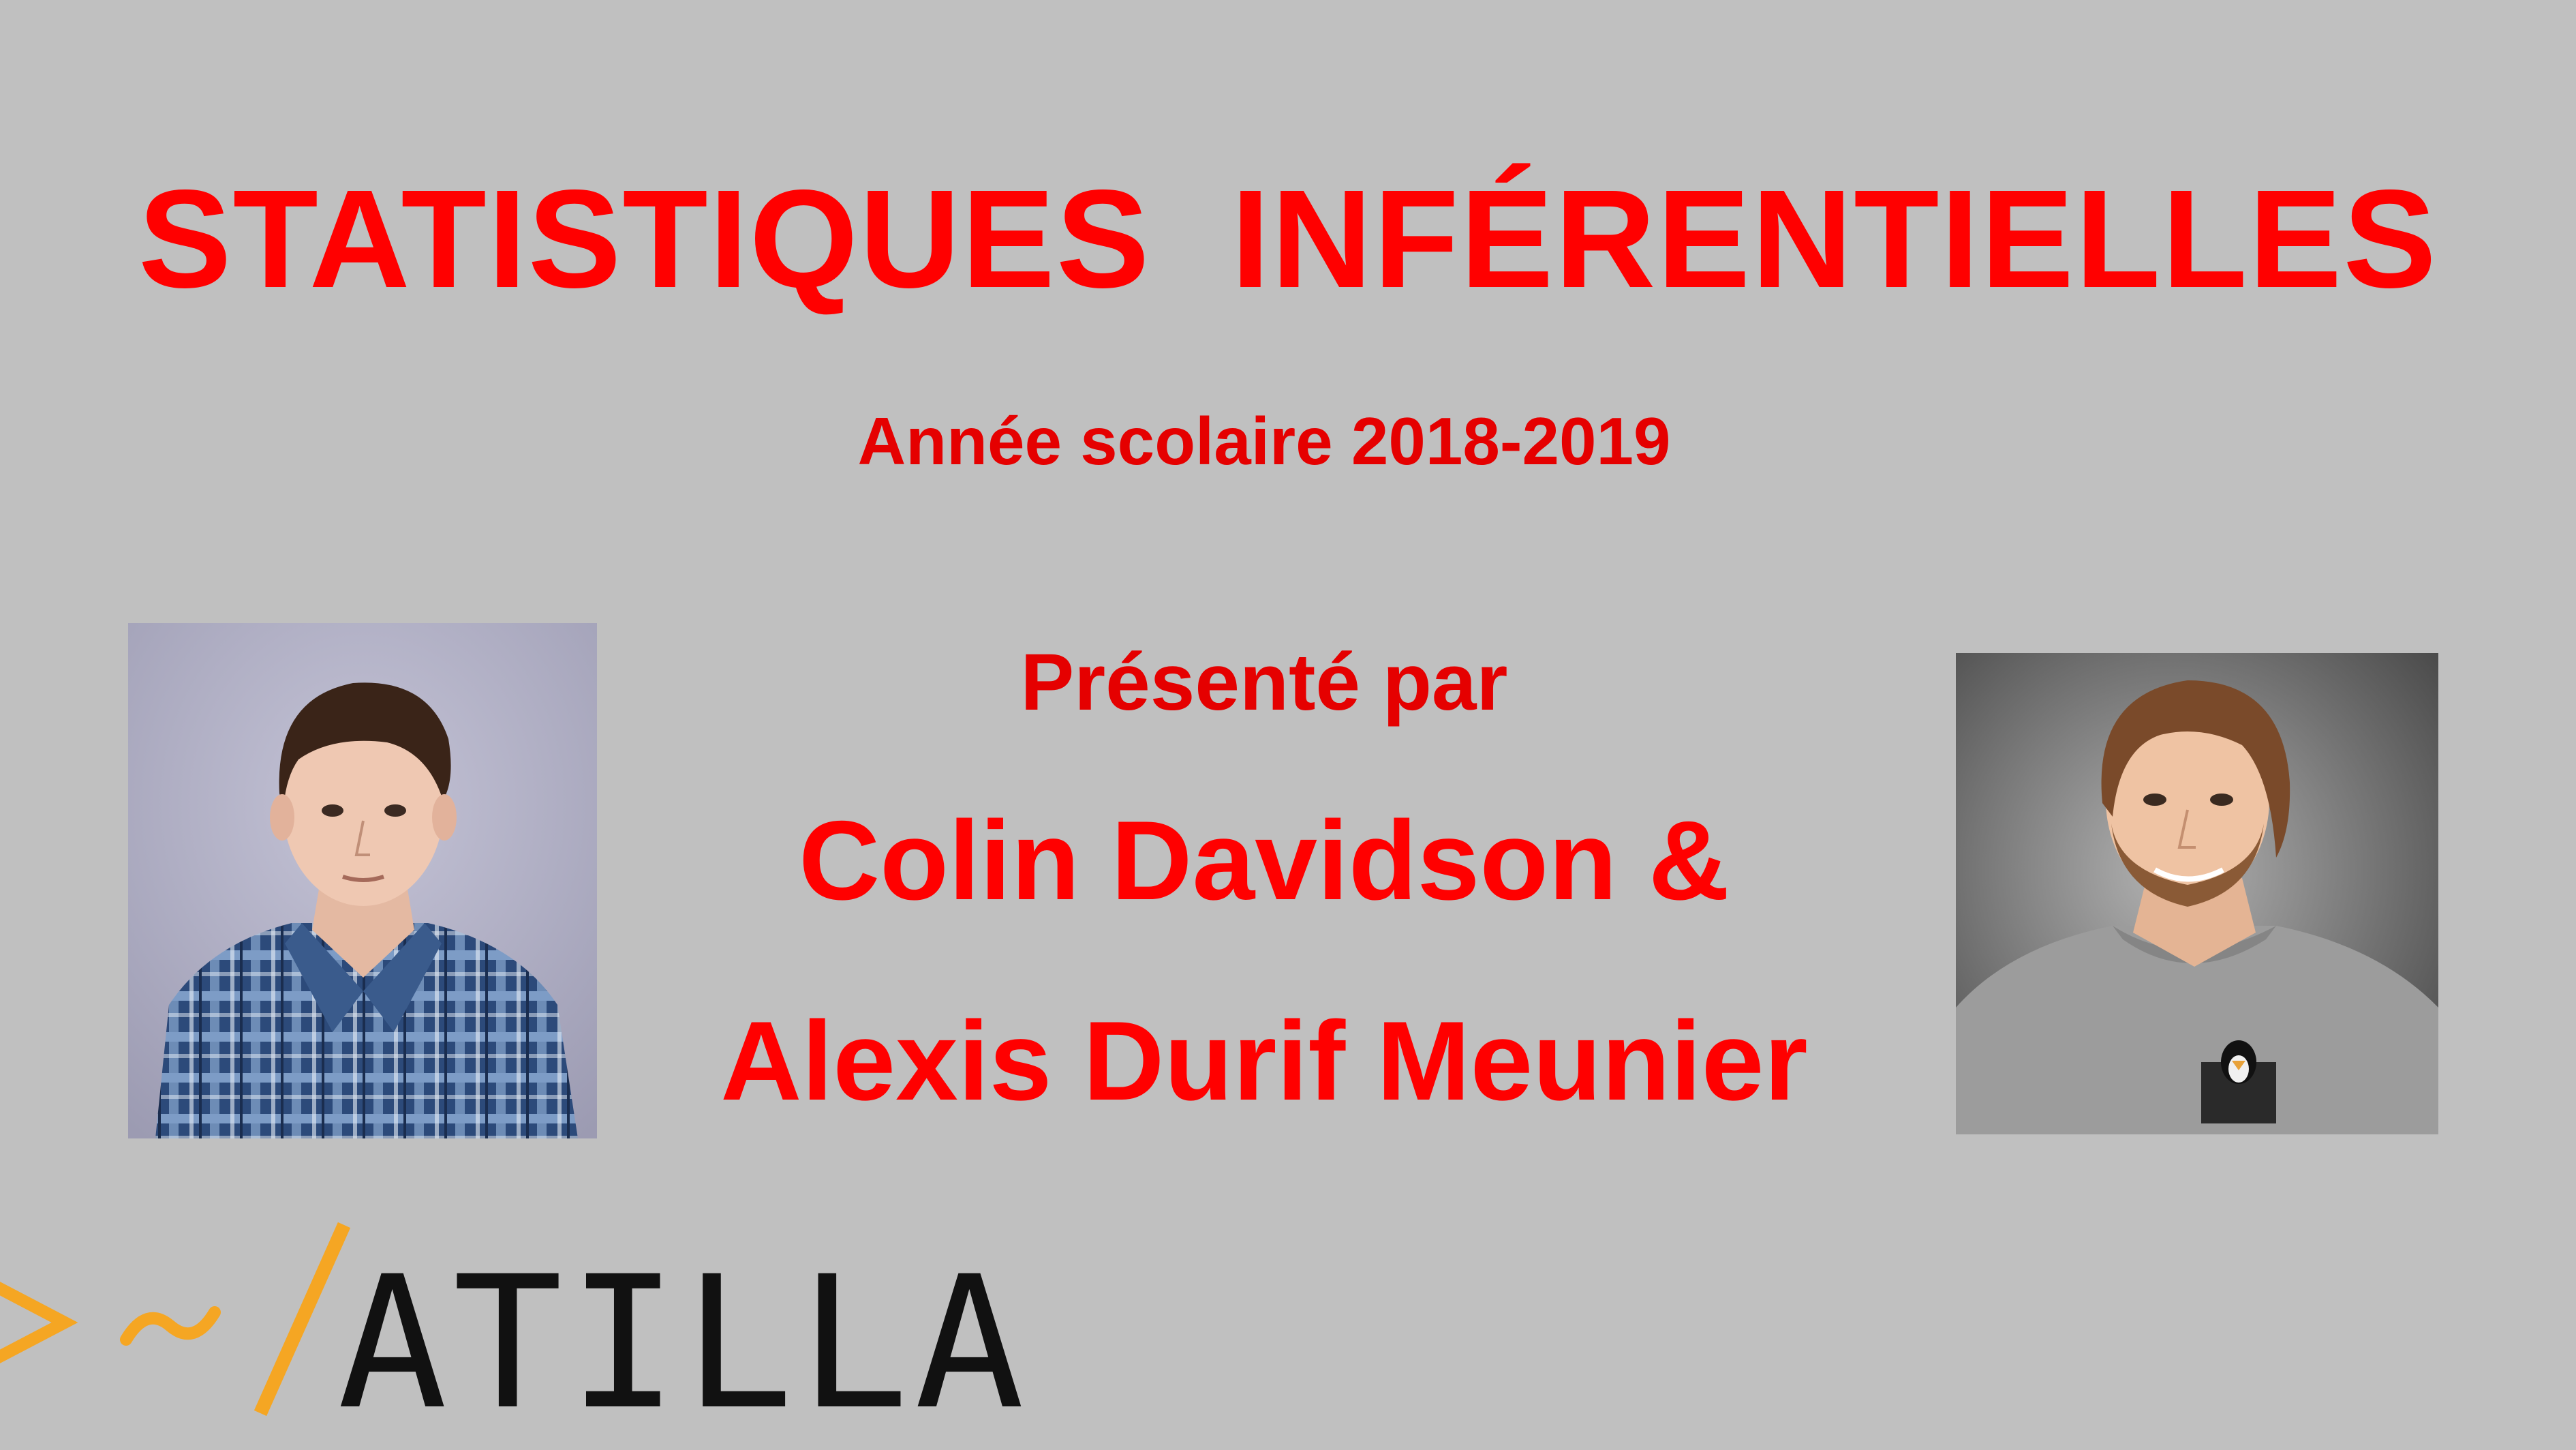 This screenshot has width=2576, height=1450. Describe the element at coordinates (175, 1319) in the screenshot. I see `prompt-symbol-icon` at that location.